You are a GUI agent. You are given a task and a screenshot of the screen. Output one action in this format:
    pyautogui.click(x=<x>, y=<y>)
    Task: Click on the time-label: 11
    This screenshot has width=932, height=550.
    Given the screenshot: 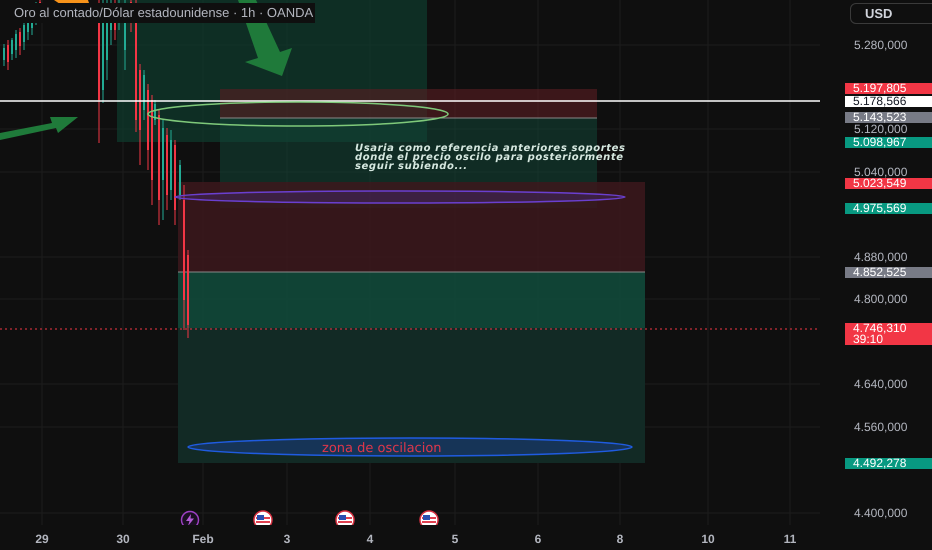 What is the action you would take?
    pyautogui.click(x=790, y=539)
    